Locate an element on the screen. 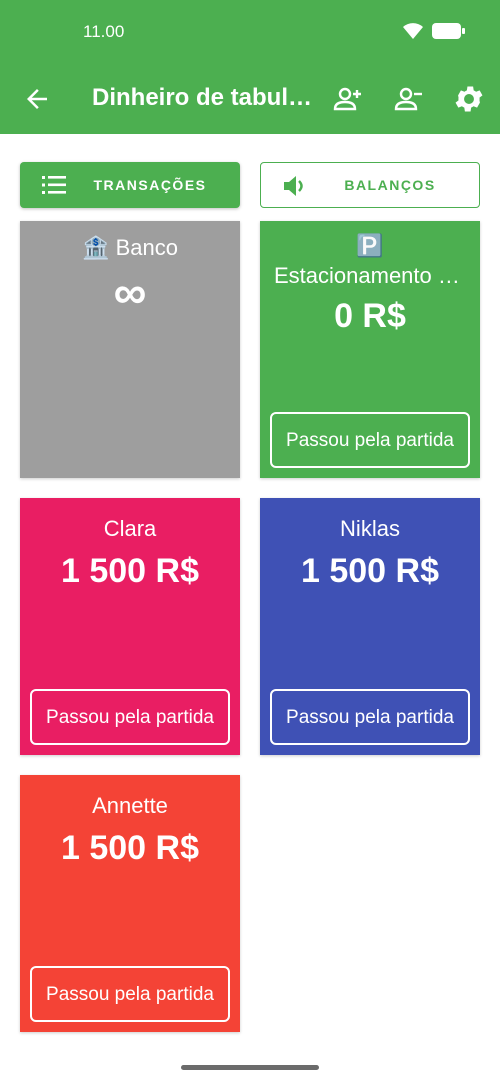  bank-label-row: 🏦 Banco is located at coordinates (130, 248).